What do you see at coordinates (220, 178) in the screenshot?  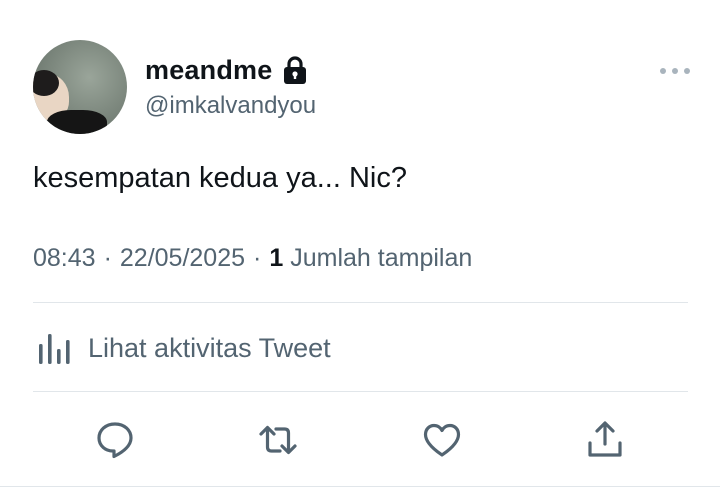 I see `tweet-text: kesempatan kedua ya... Nic?` at bounding box center [220, 178].